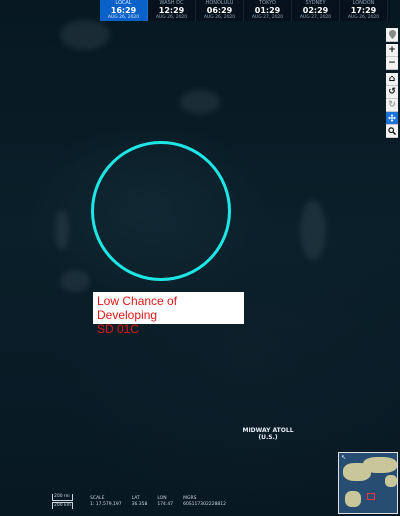 The height and width of the screenshot is (516, 400). What do you see at coordinates (137, 308) in the screenshot?
I see `storm-outlook-text: Low Chance of Developing` at bounding box center [137, 308].